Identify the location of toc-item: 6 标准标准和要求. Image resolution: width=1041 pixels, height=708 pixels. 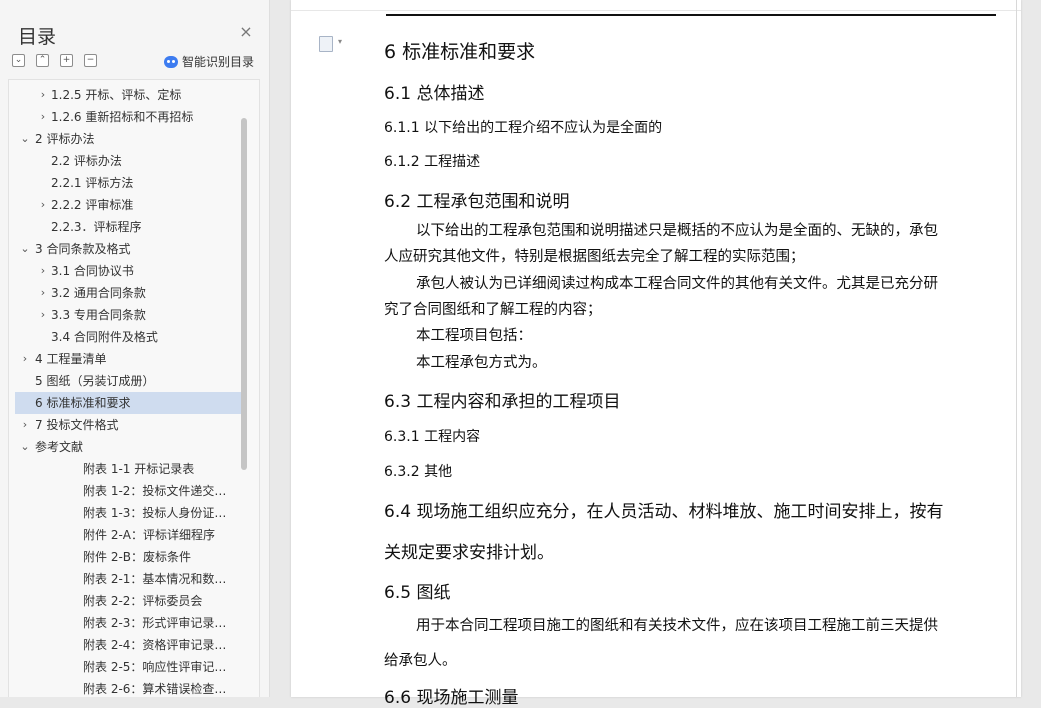
(128, 403).